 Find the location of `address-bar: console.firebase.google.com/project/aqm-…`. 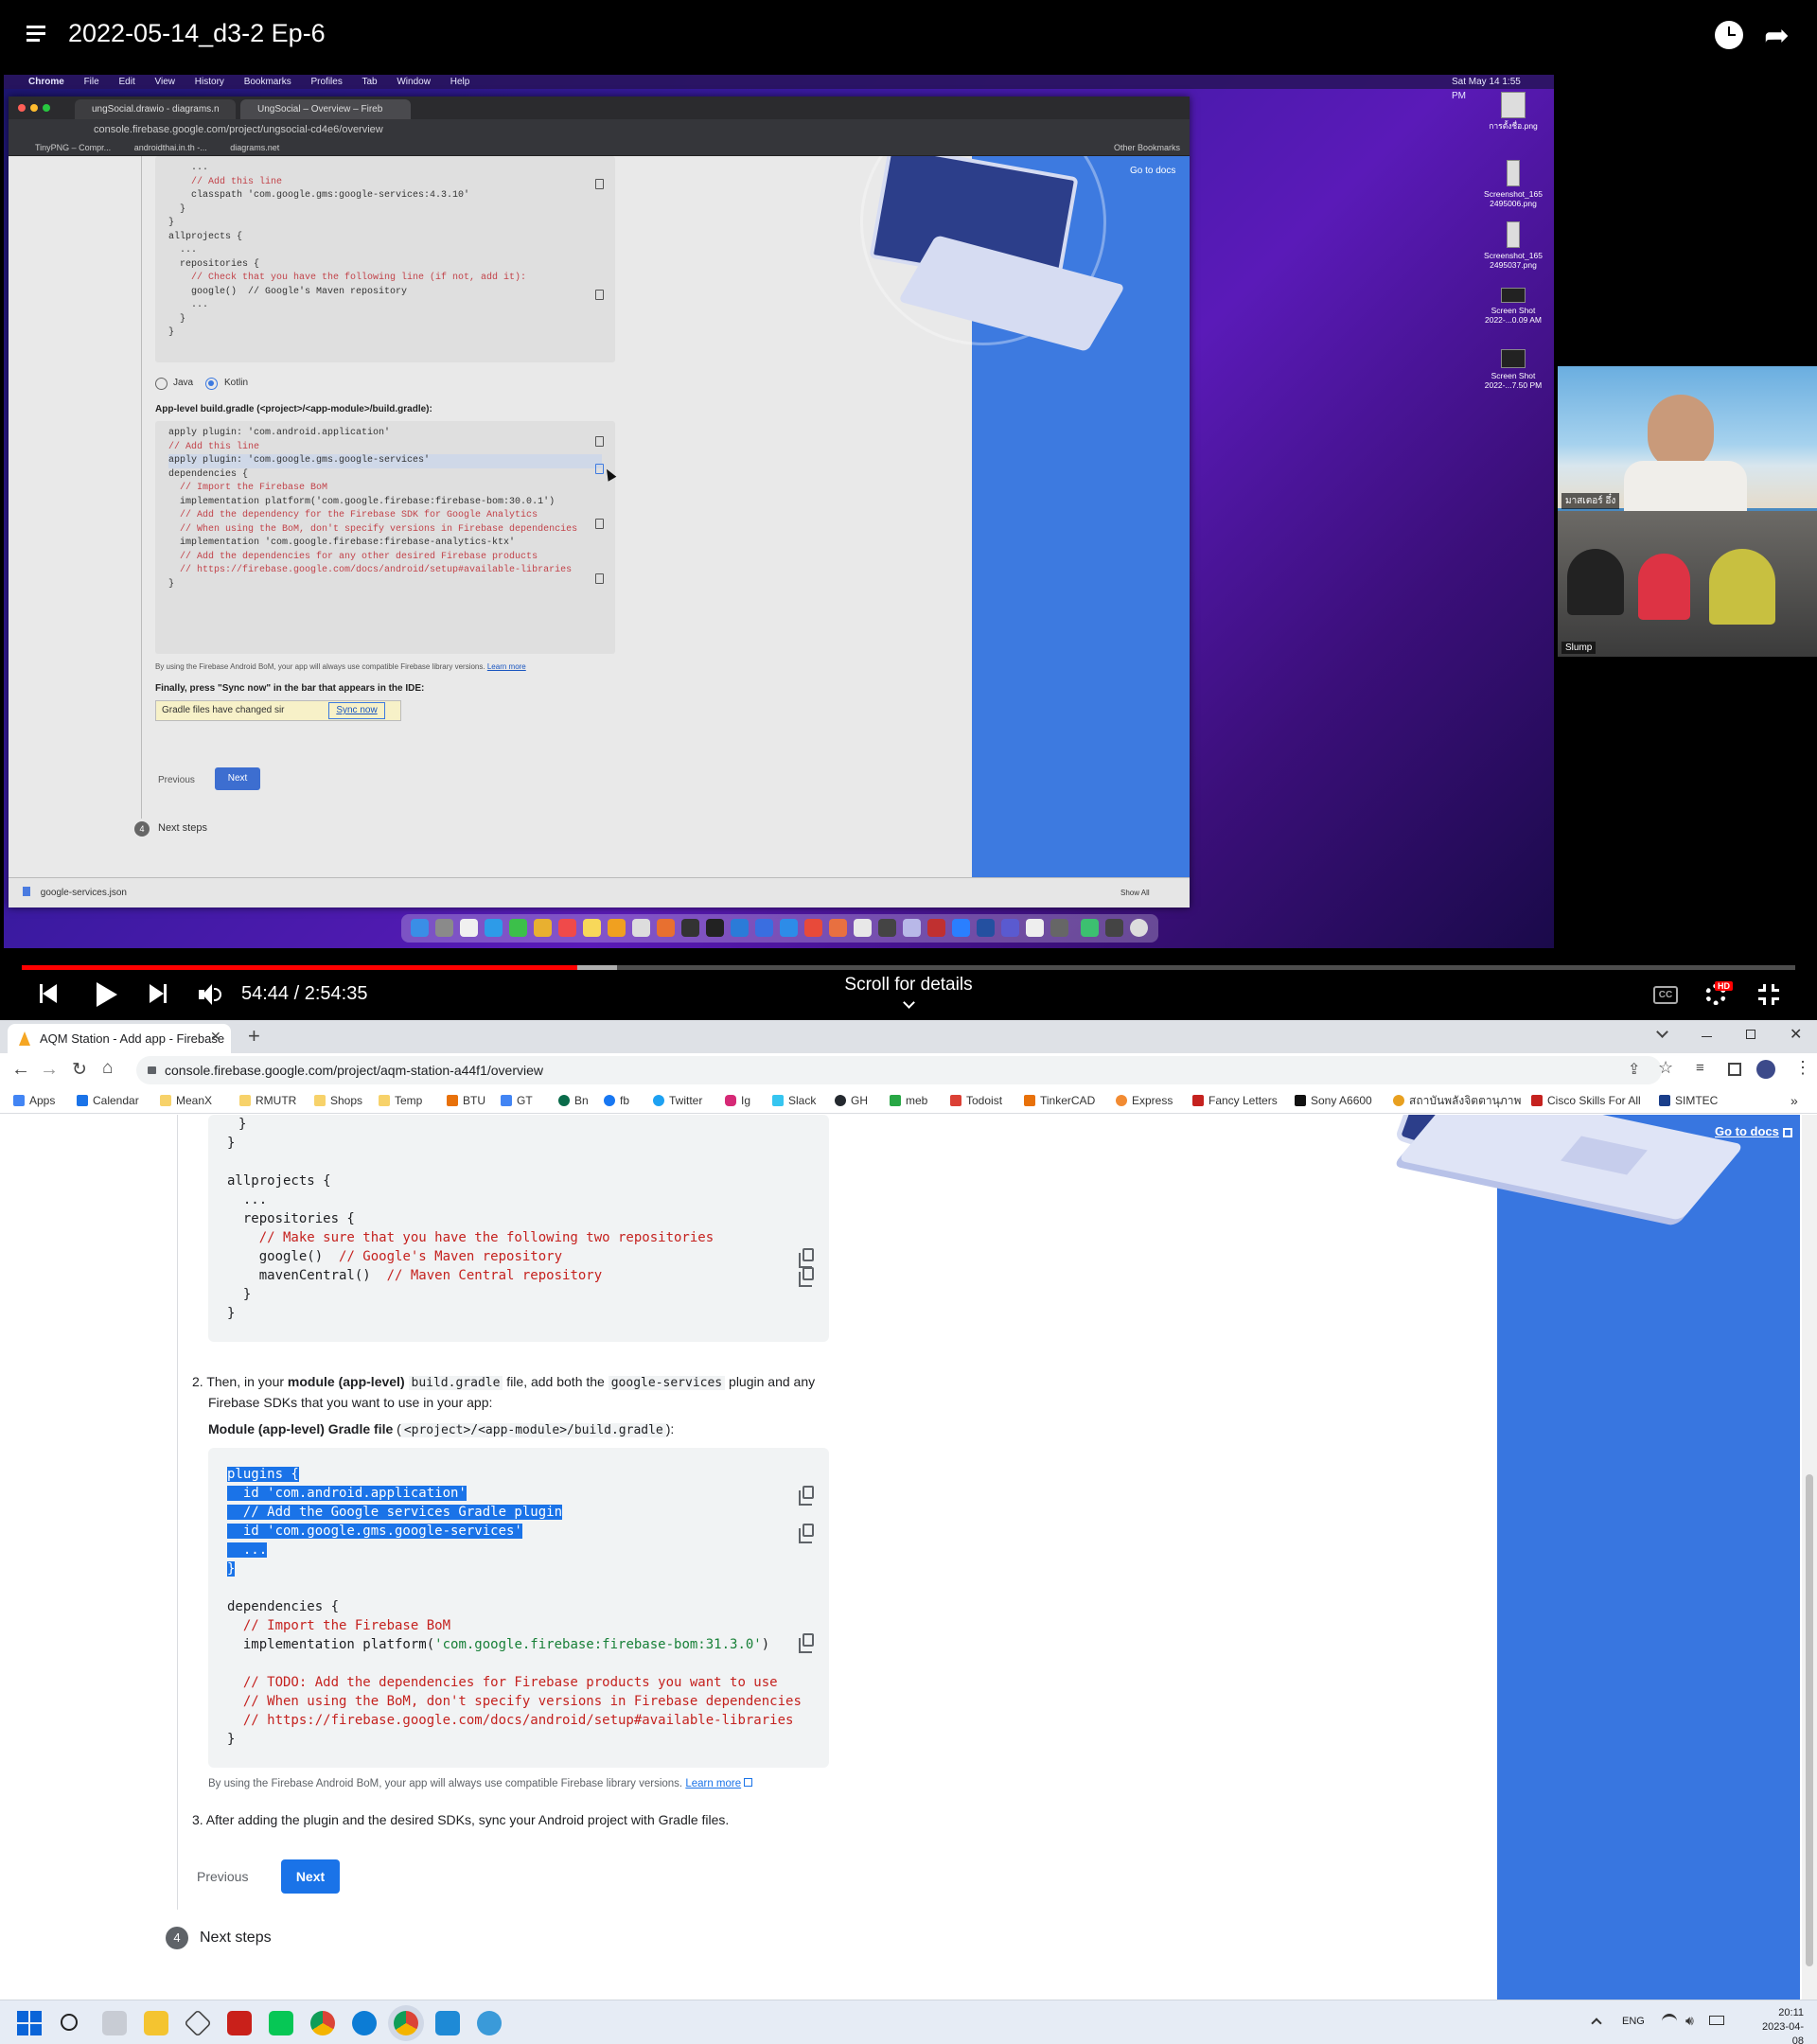

address-bar: console.firebase.google.com/project/aqm-… is located at coordinates (899, 1070).